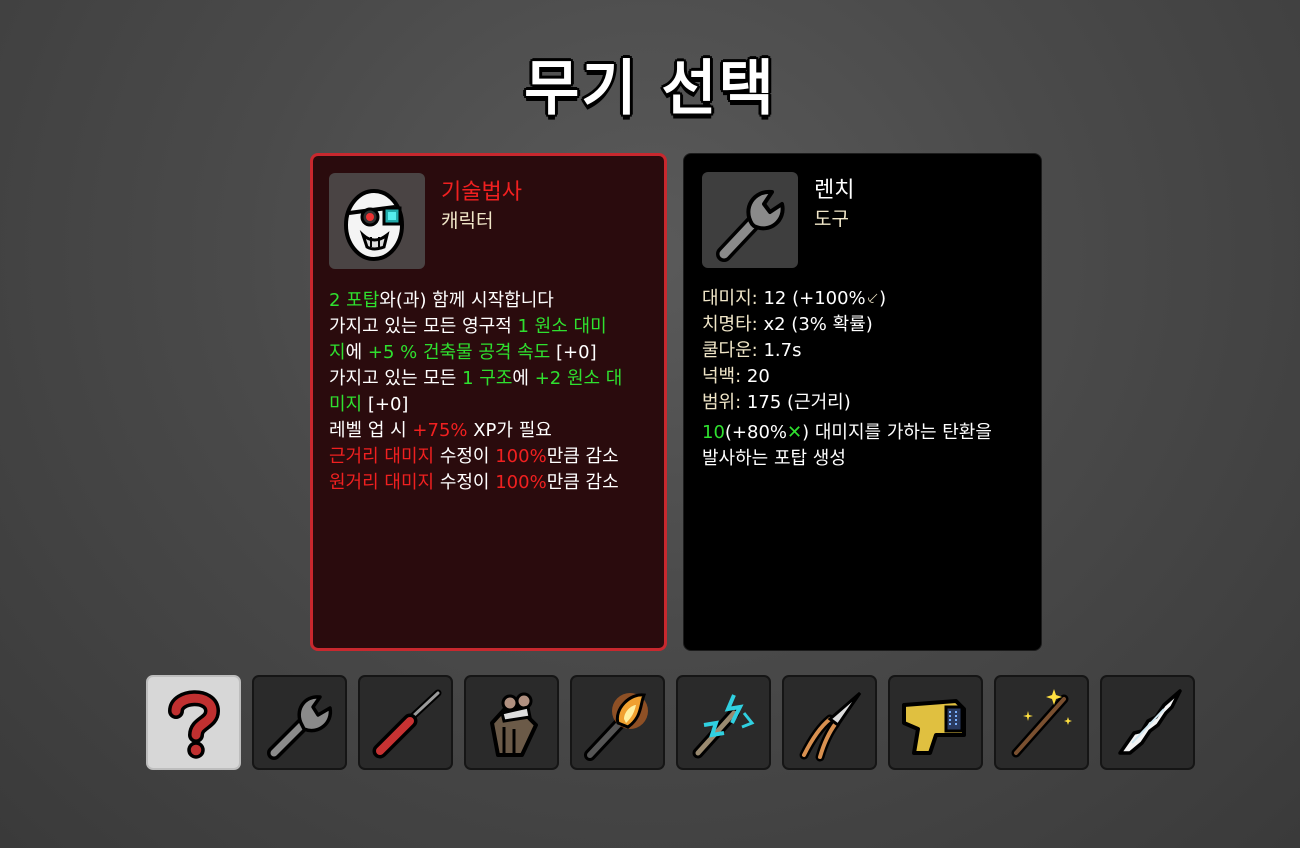 Image resolution: width=1300 pixels, height=848 pixels. I want to click on effect-line: 발사하는 포탑 생성, so click(867, 459).